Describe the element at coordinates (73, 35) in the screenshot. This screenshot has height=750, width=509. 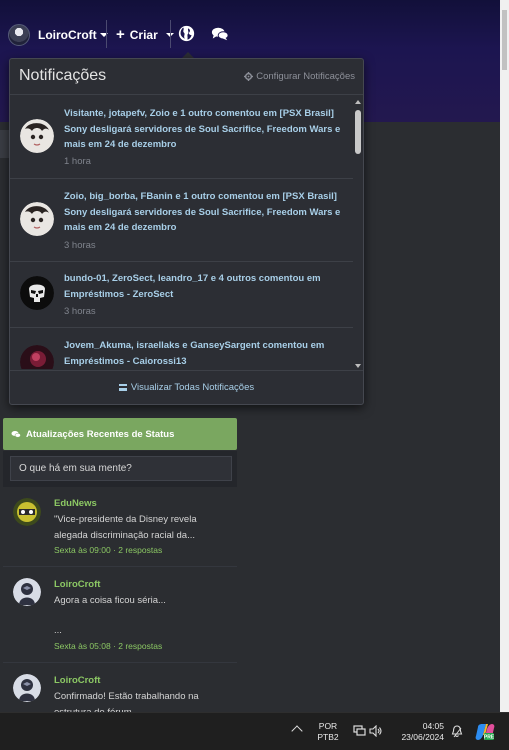
I see `username-label: LoiroCroft` at that location.